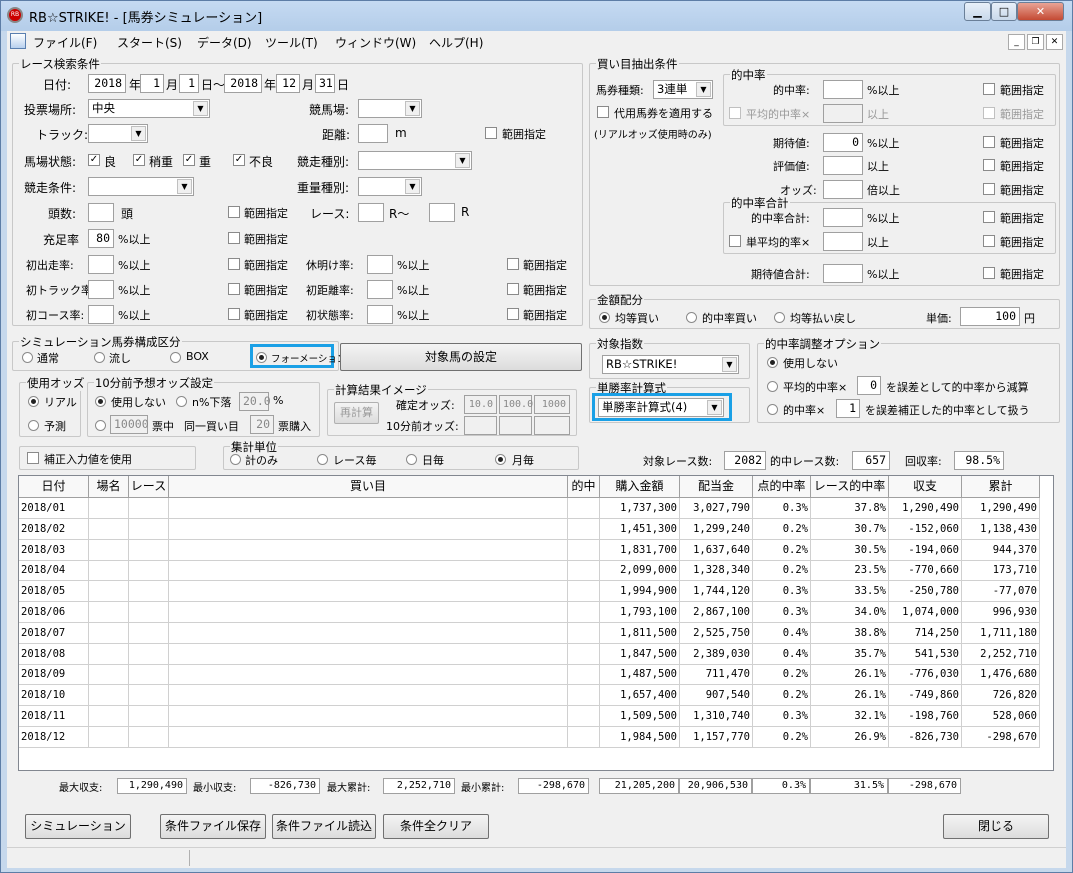 This screenshot has width=1073, height=873. What do you see at coordinates (213, 826) in the screenshot?
I see `save-conditions-button: 条件ファイル保存` at bounding box center [213, 826].